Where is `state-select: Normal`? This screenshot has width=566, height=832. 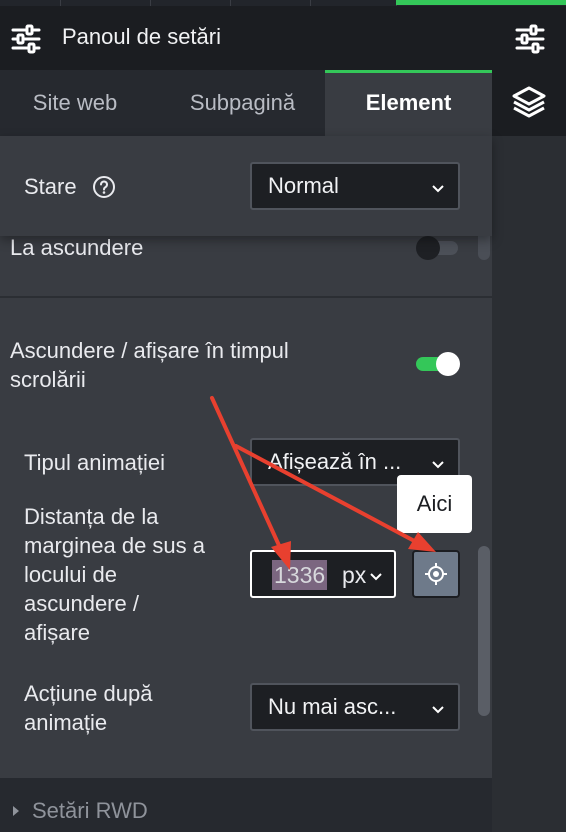
state-select: Normal is located at coordinates (355, 186).